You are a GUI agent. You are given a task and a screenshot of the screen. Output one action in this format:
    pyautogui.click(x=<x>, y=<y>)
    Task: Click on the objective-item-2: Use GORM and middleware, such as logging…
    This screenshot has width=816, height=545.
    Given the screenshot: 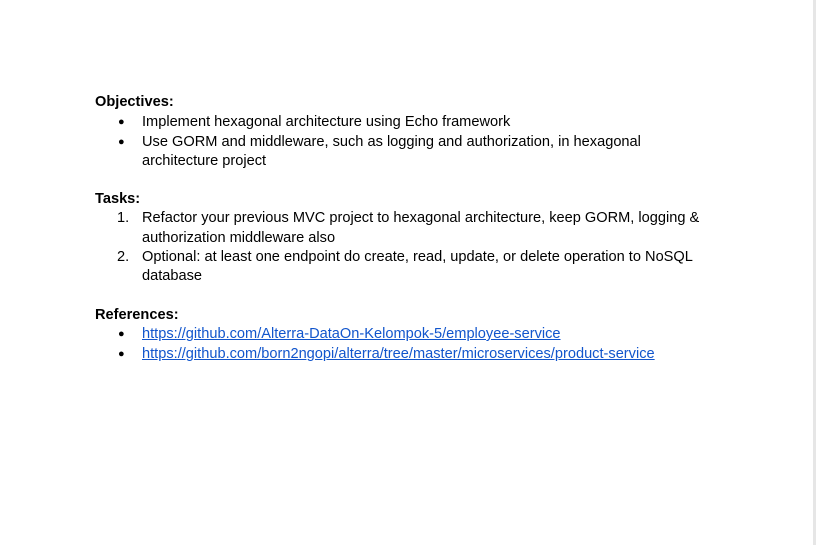 What is the action you would take?
    pyautogui.click(x=391, y=142)
    